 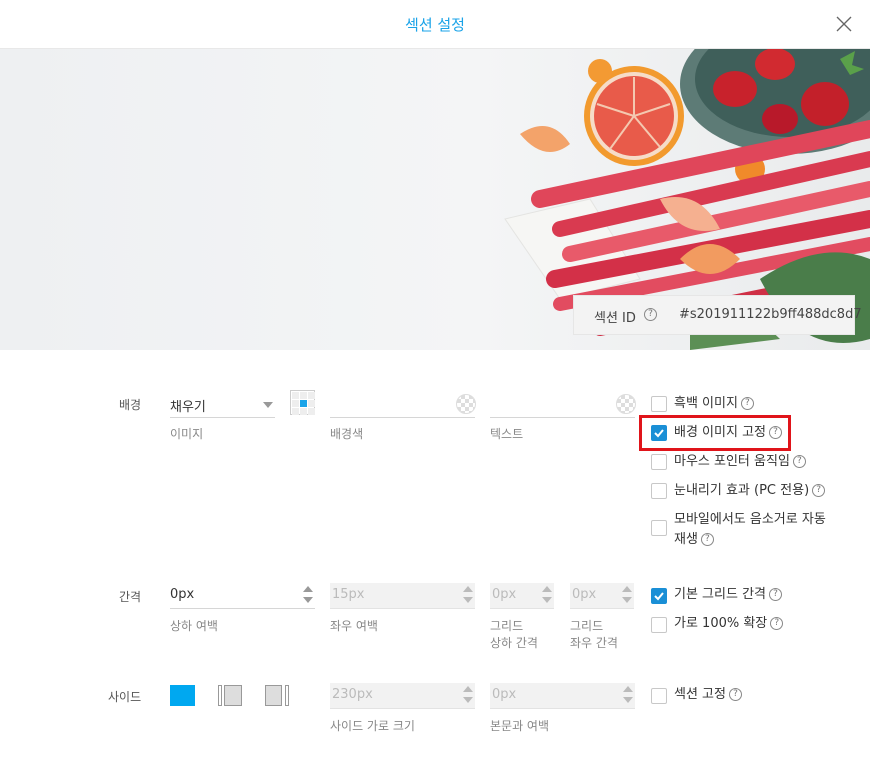 What do you see at coordinates (347, 434) in the screenshot?
I see `bg-color-label: 배경색` at bounding box center [347, 434].